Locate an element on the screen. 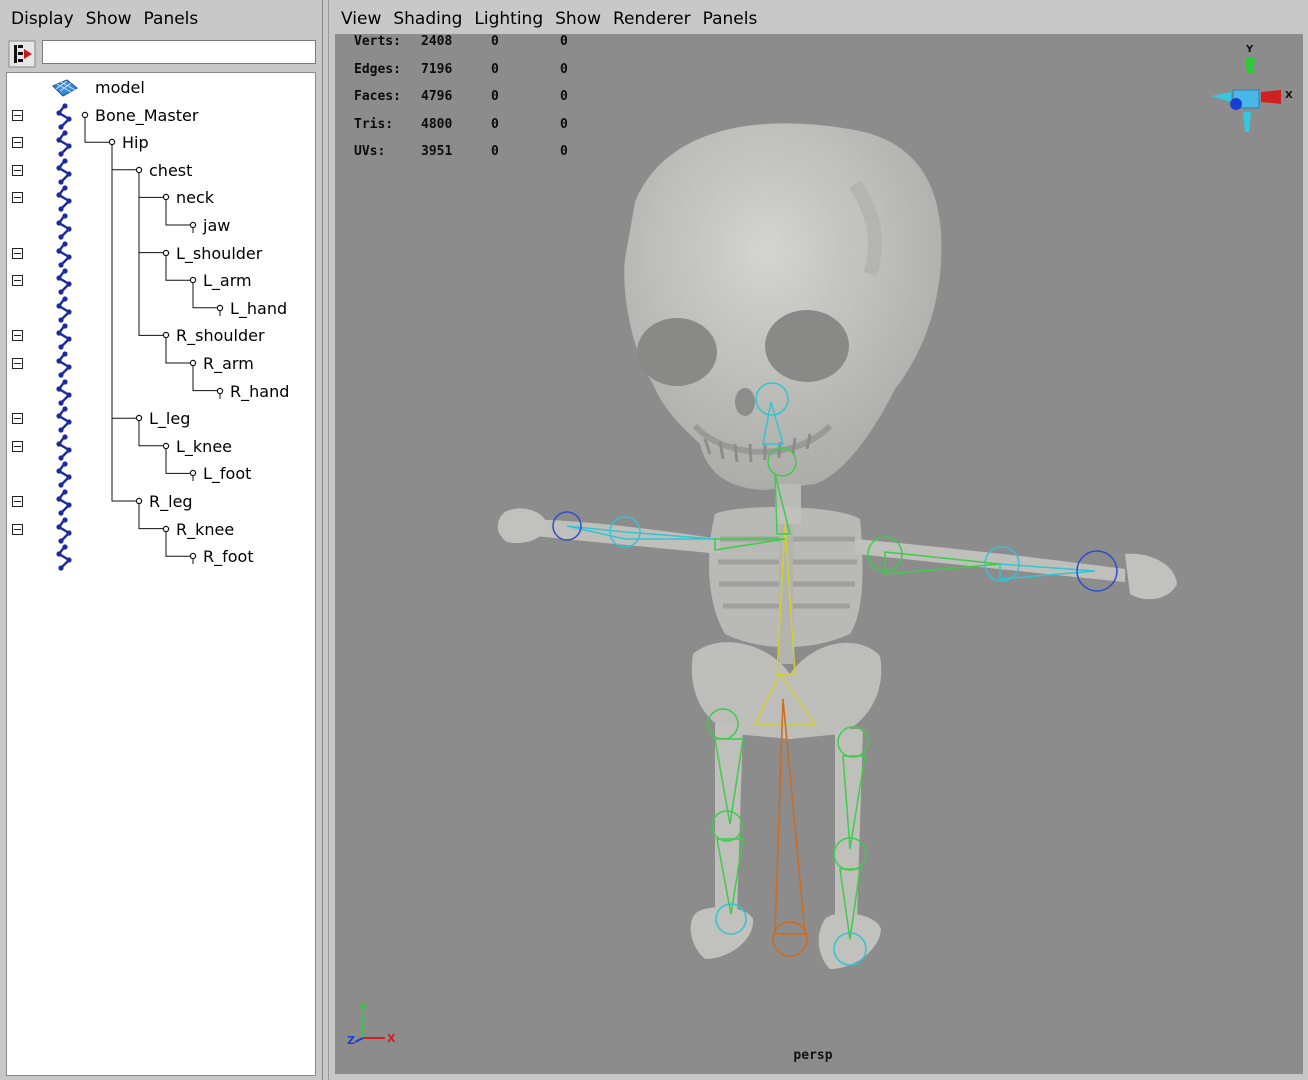 This screenshot has height=1080, width=1308. outliner-item-l_foot: L_foot is located at coordinates (161, 474).